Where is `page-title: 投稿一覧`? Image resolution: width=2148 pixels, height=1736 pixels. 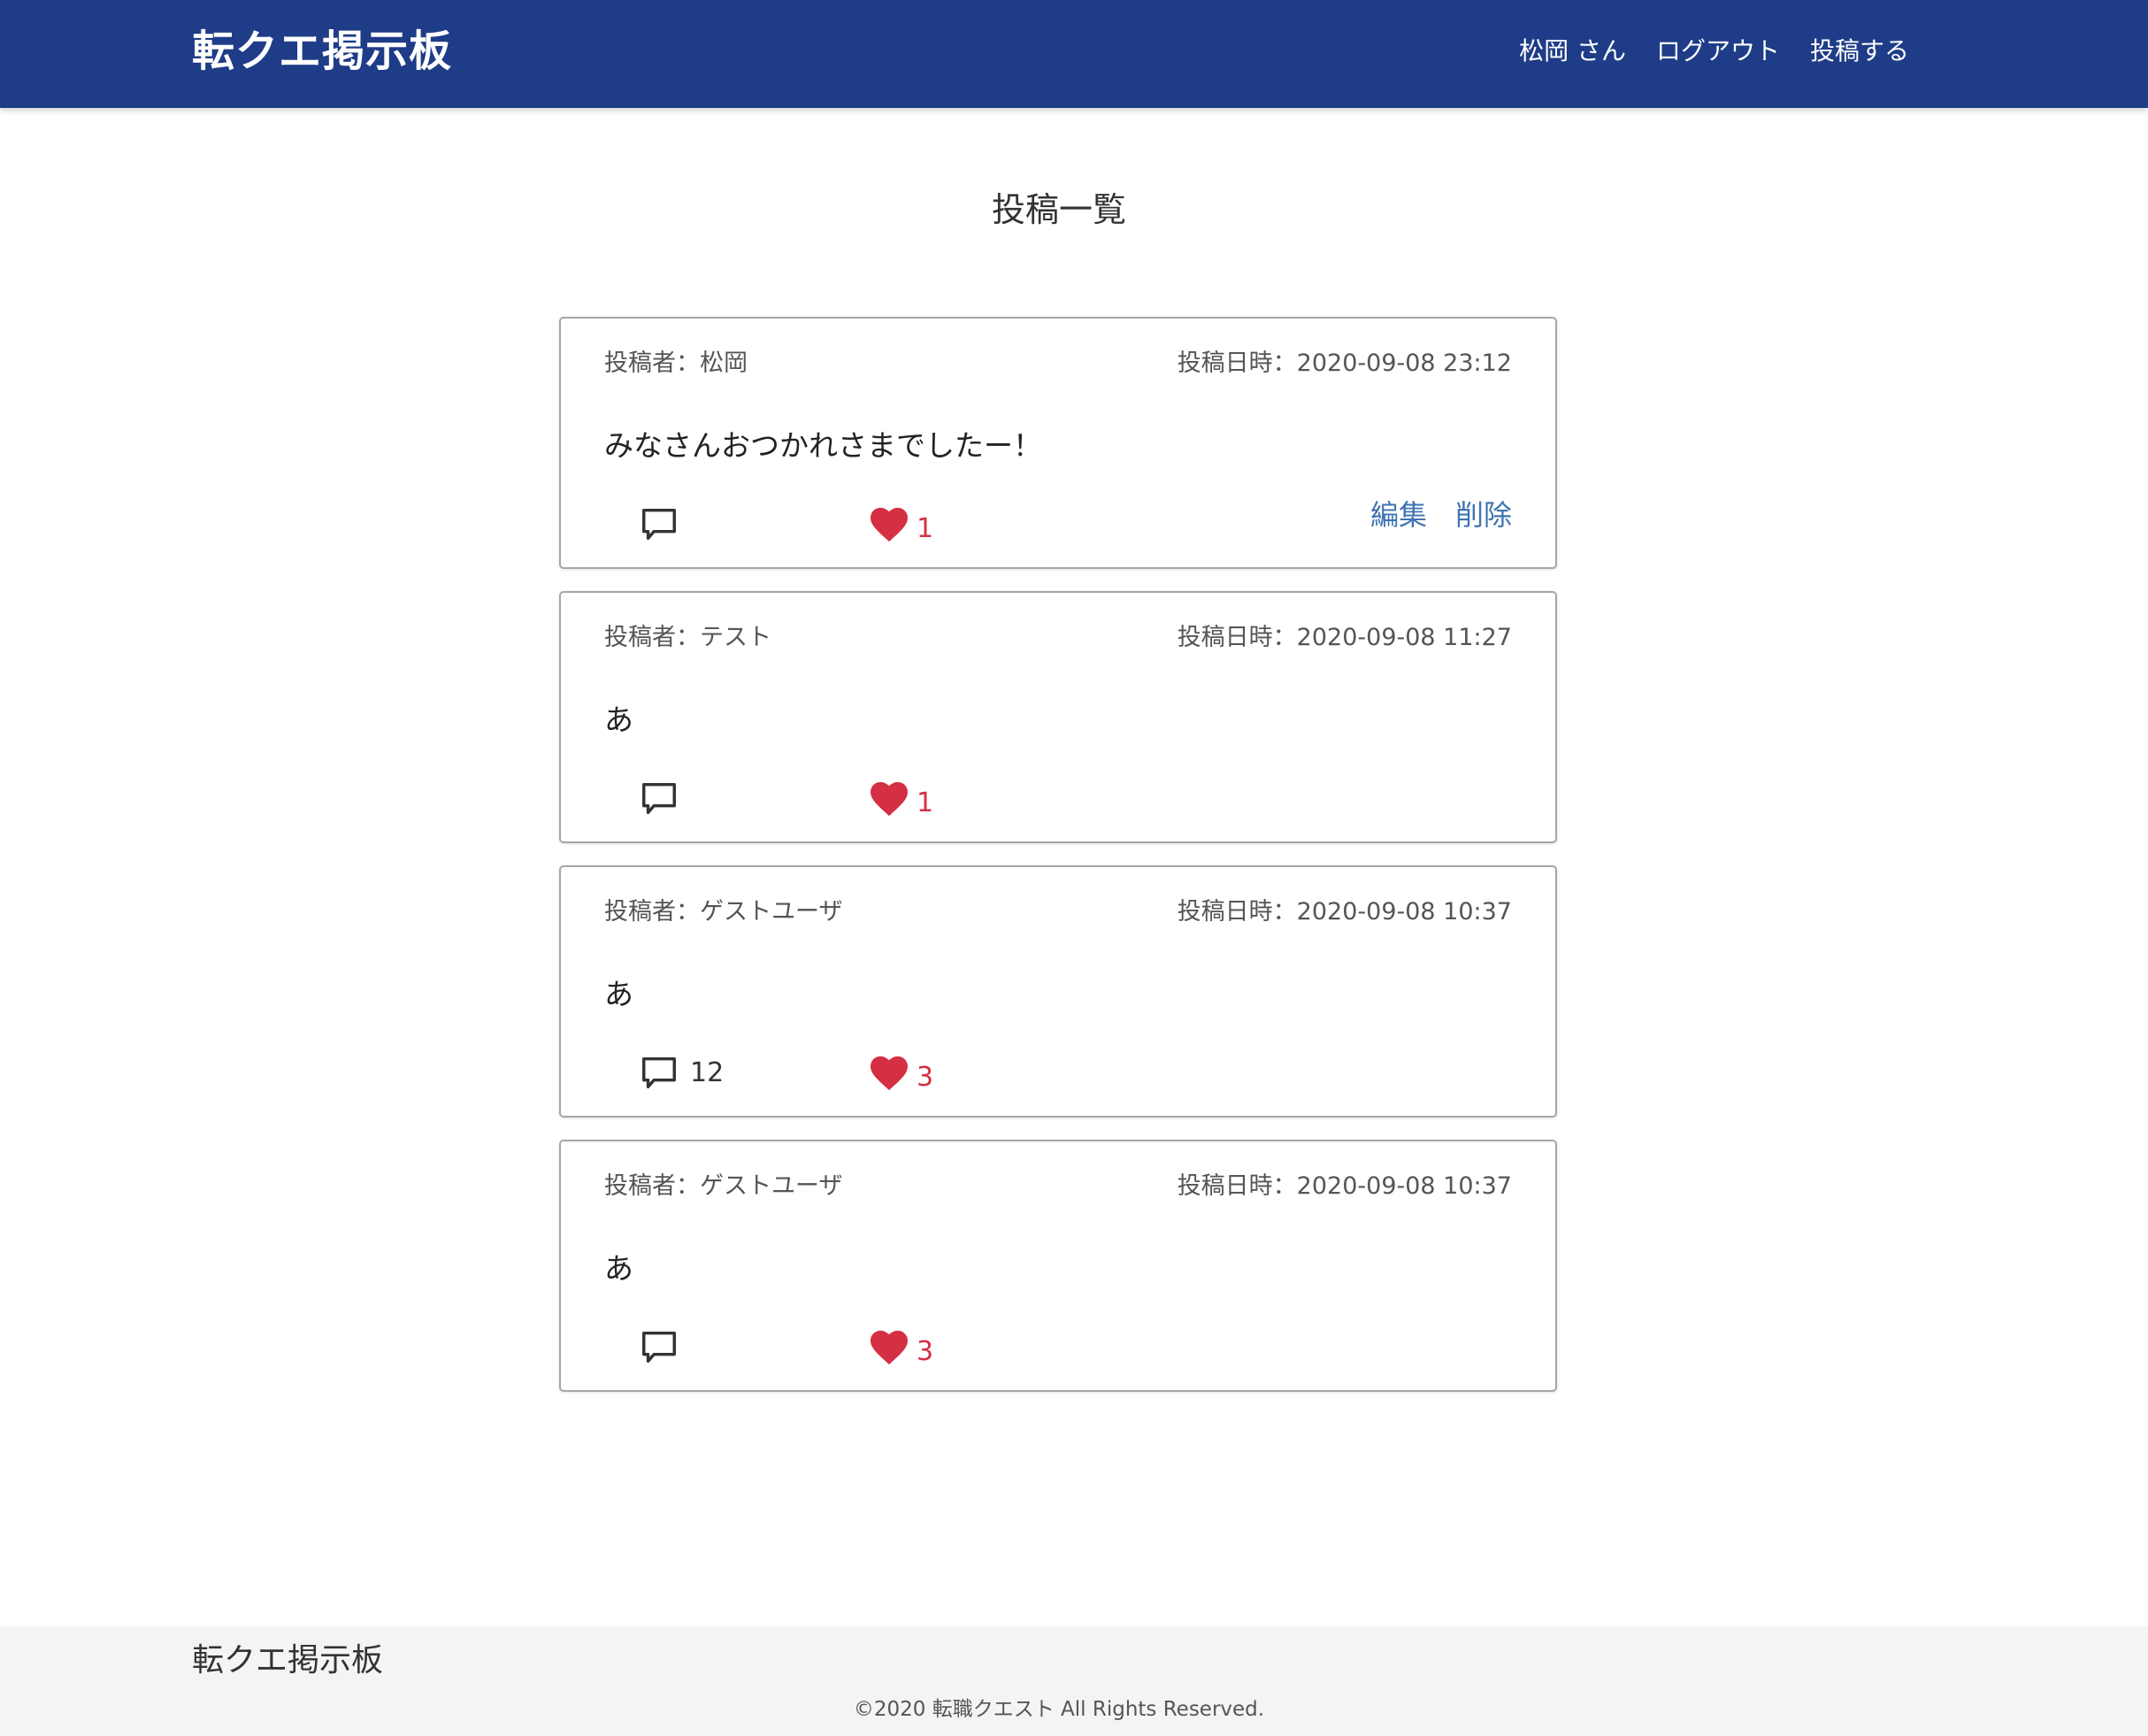
page-title: 投稿一覧 is located at coordinates (1058, 209).